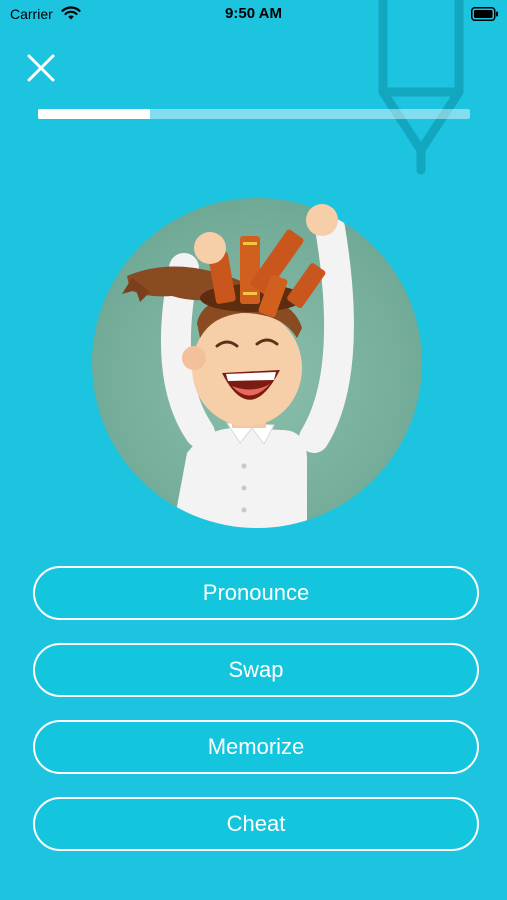  I want to click on swap-label: Swap, so click(256, 669).